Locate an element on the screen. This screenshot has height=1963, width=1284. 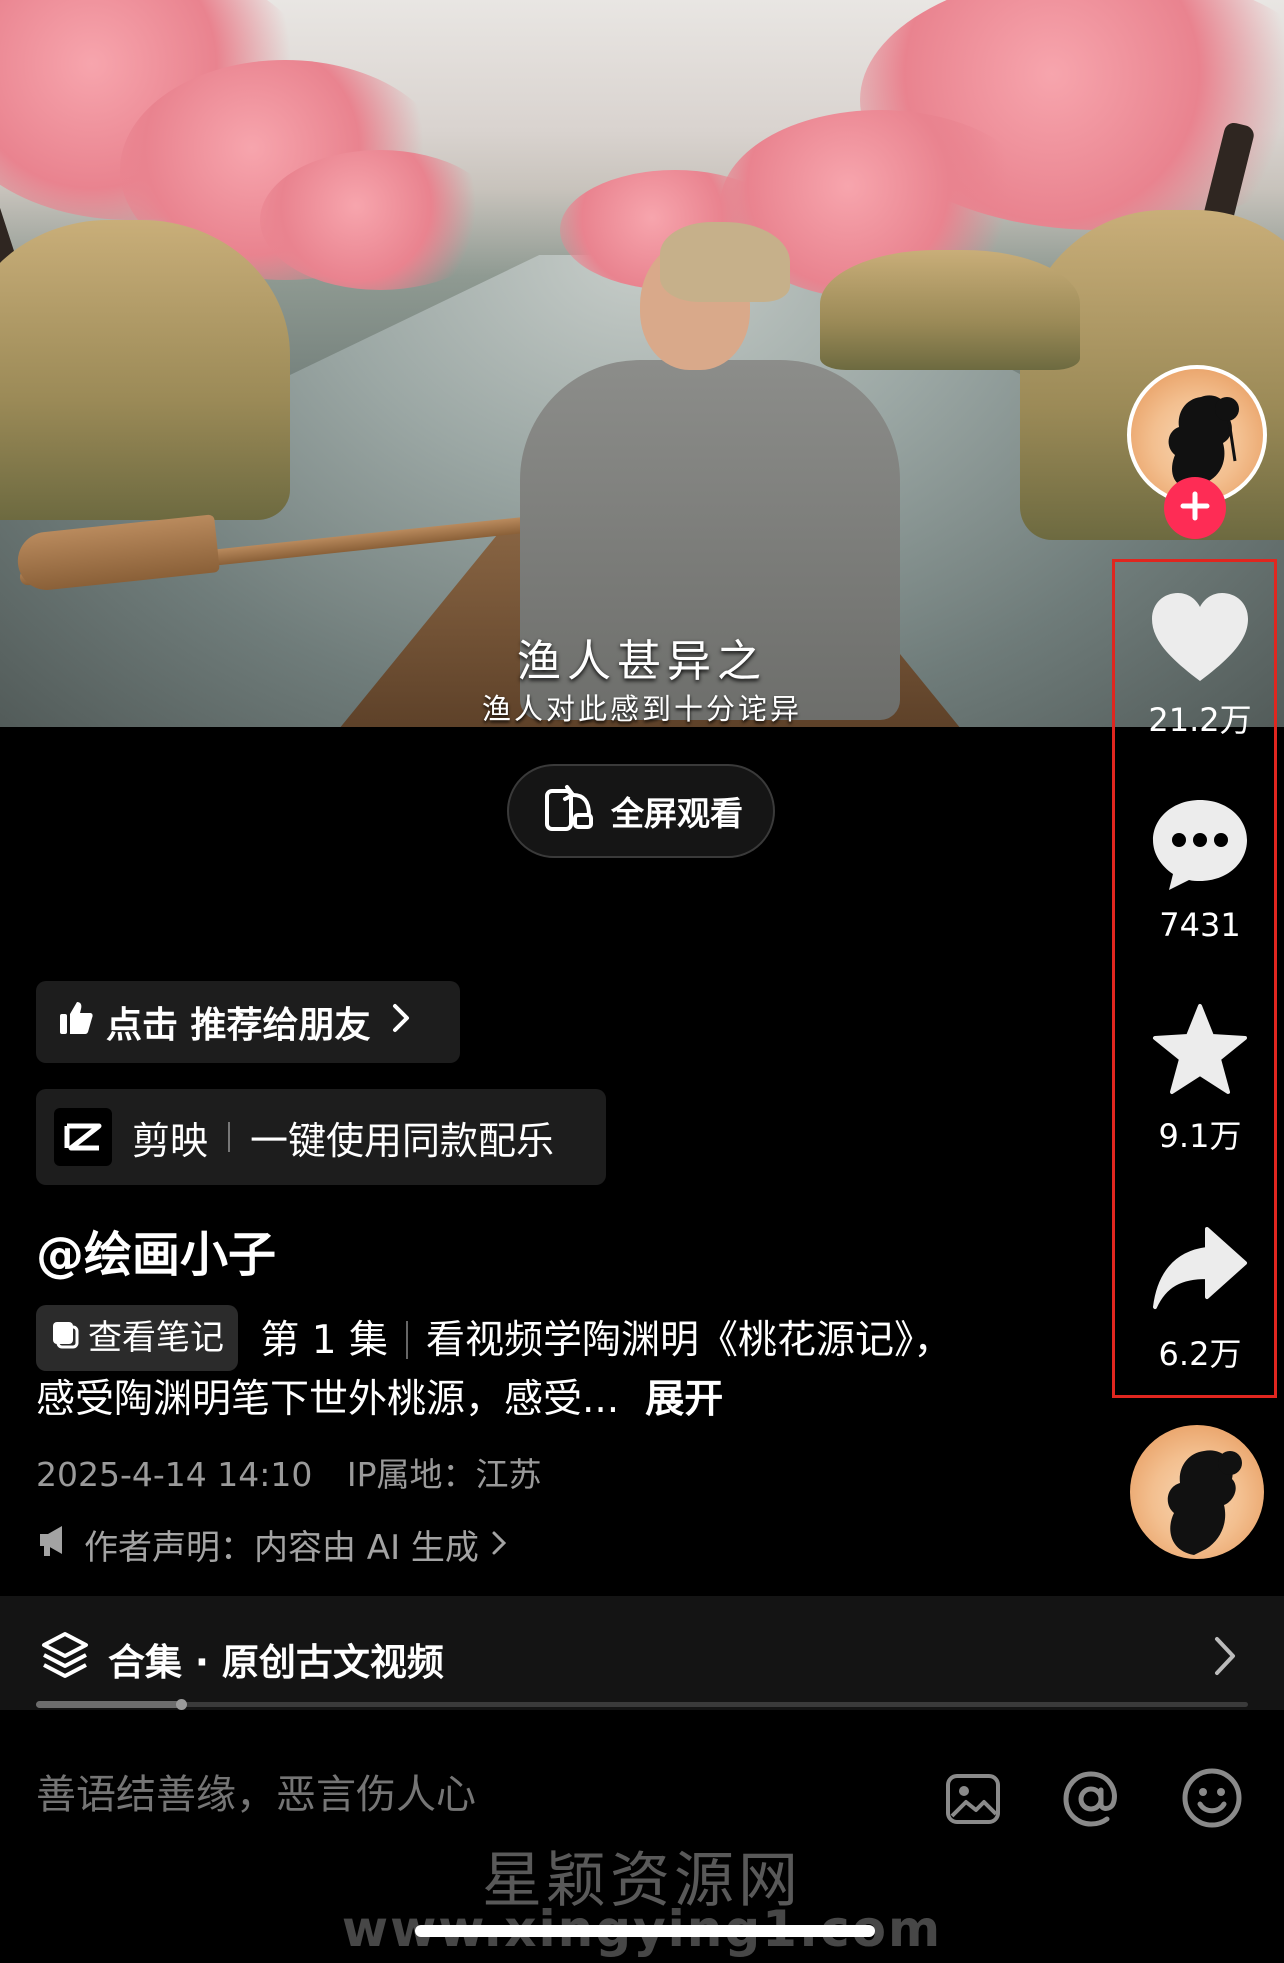
rotate-screen-icon is located at coordinates (567, 811).